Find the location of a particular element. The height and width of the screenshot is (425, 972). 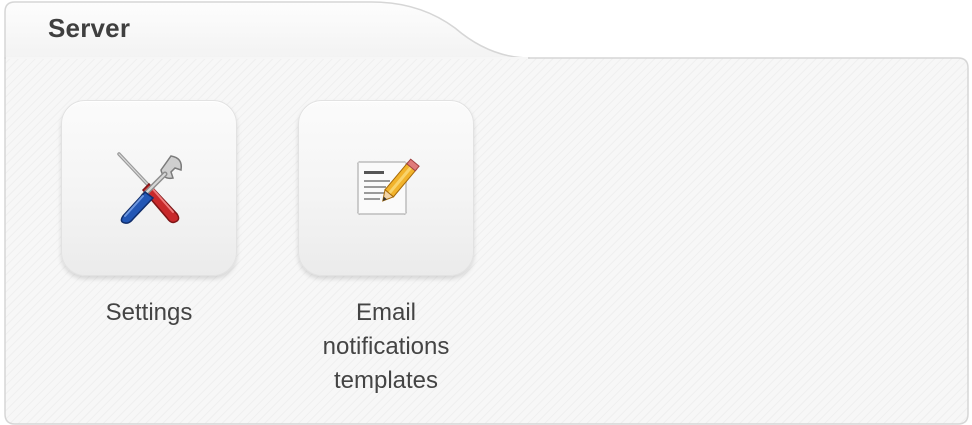

settings-button is located at coordinates (149, 188).